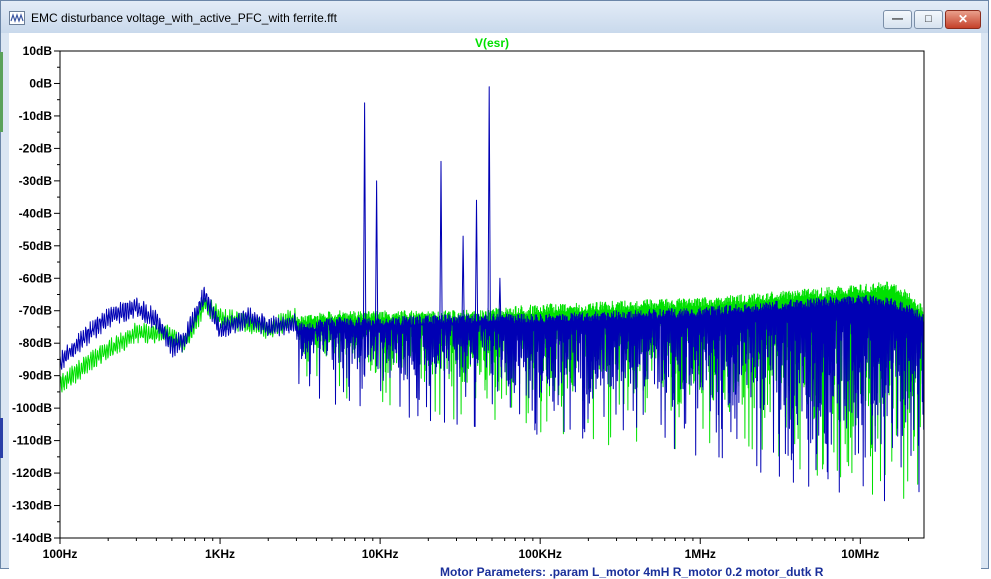 The width and height of the screenshot is (991, 579). I want to click on x-tick-label: 100Hz, so click(60, 554).